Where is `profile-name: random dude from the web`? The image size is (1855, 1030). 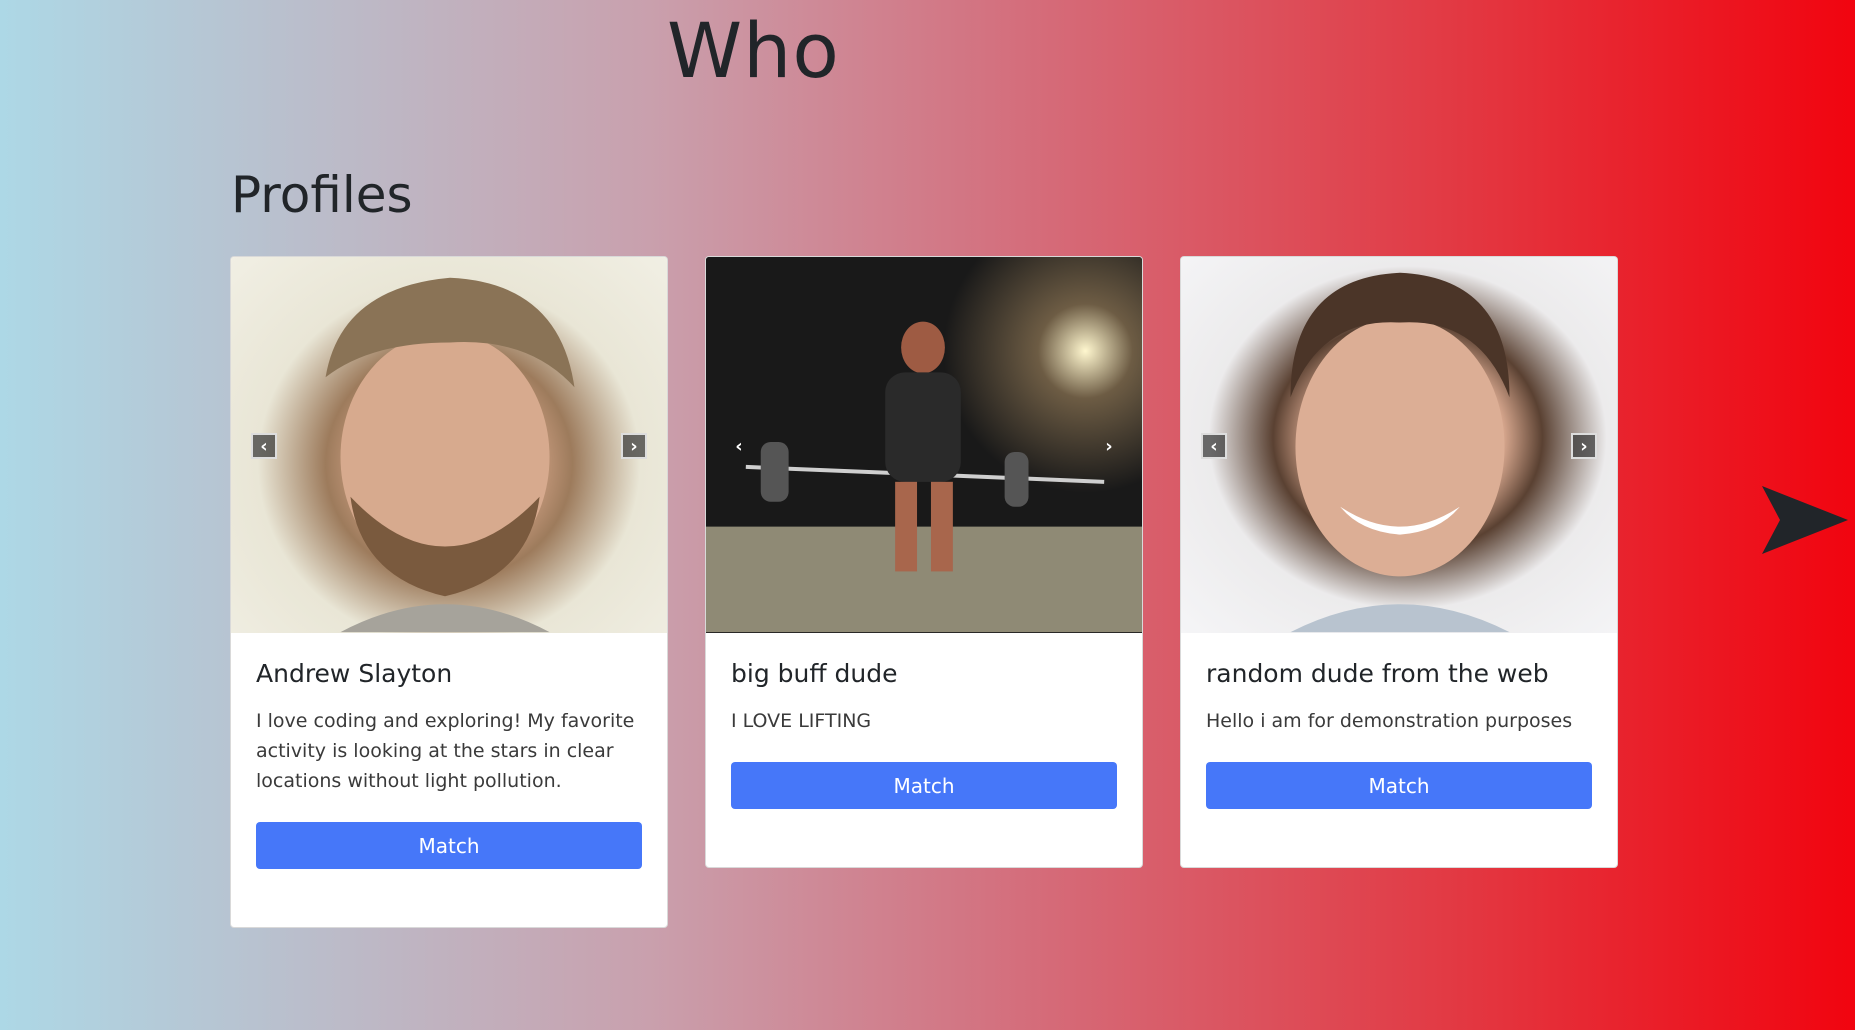 profile-name: random dude from the web is located at coordinates (1377, 673).